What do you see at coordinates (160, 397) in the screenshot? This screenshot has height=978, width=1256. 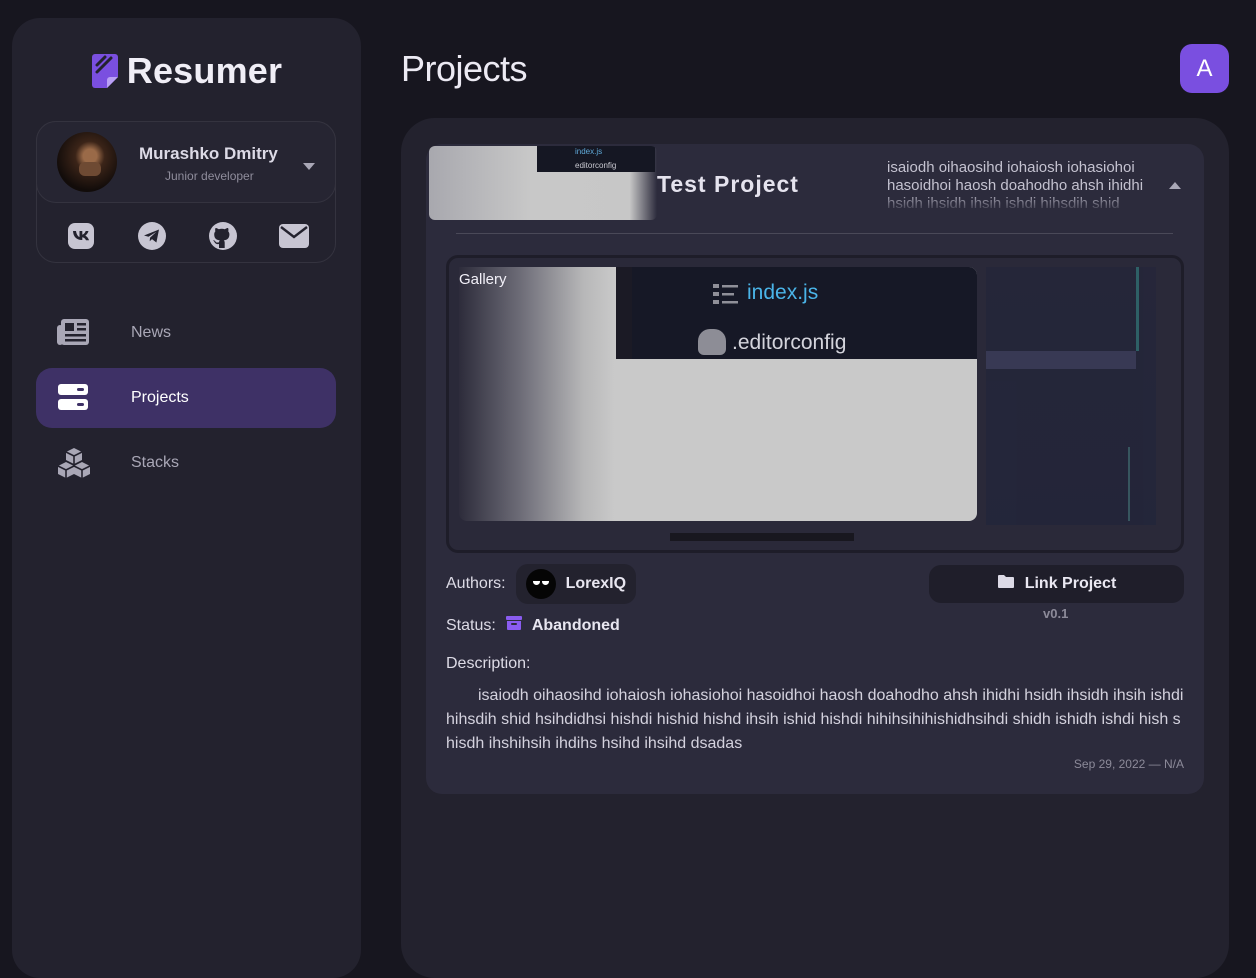 I see `nav-label: Projects` at bounding box center [160, 397].